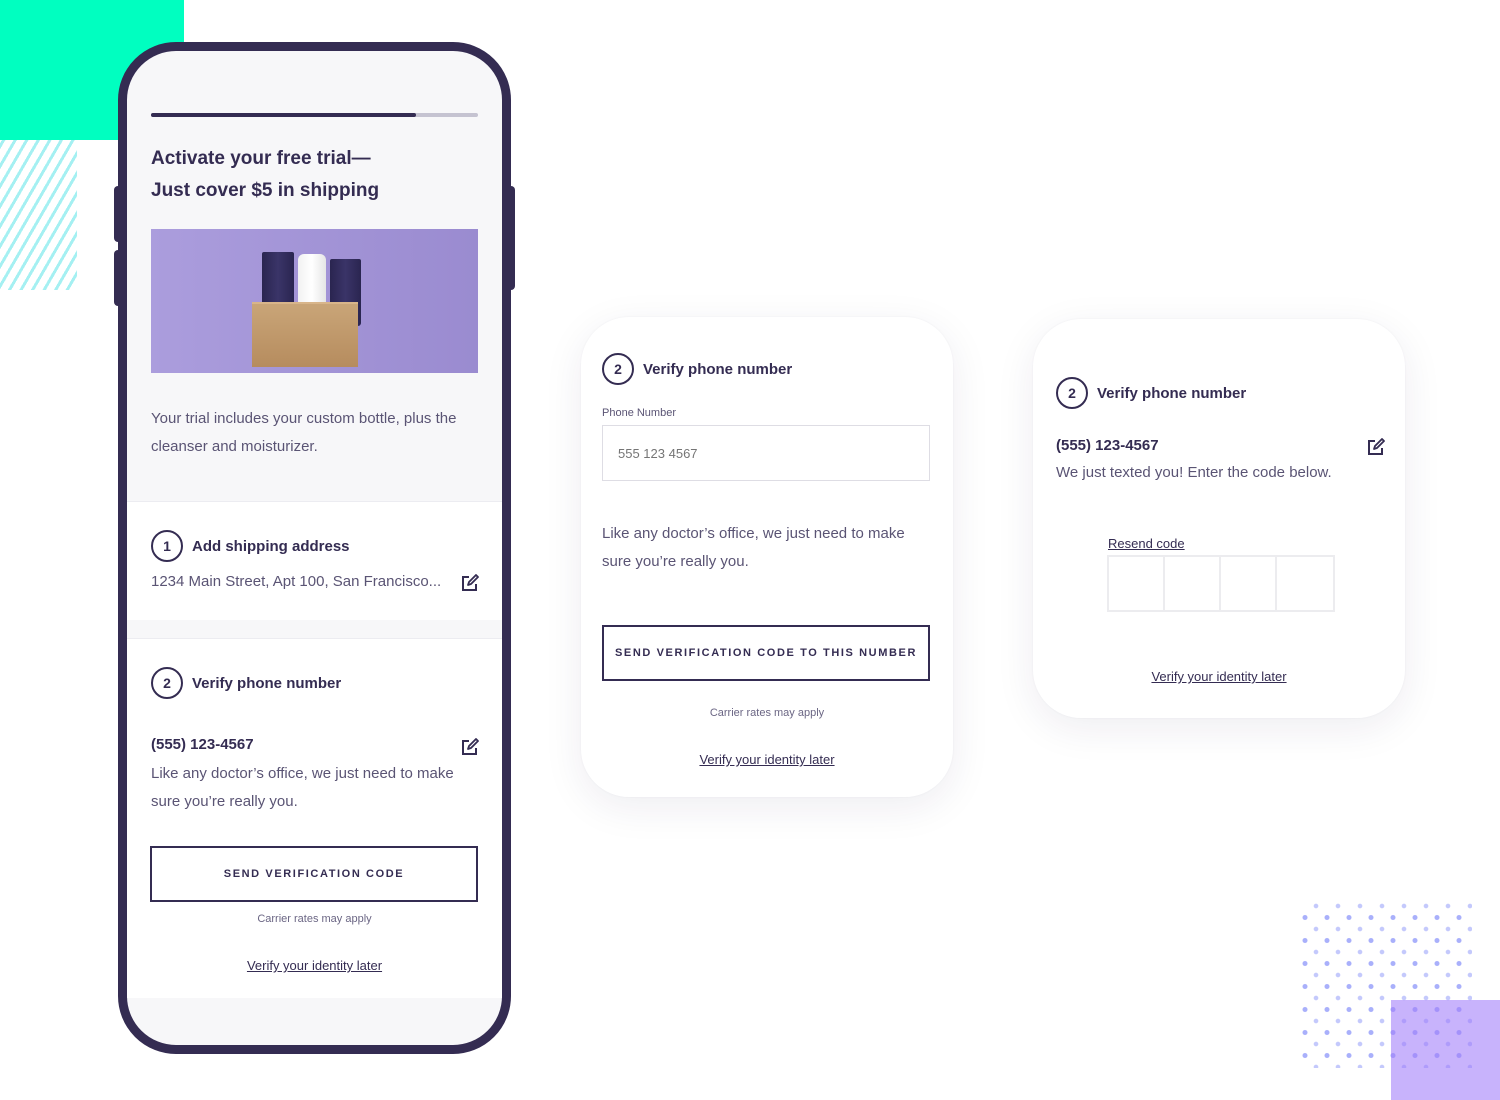 The height and width of the screenshot is (1100, 1500). I want to click on step-header: 1 Add shipping address, so click(250, 546).